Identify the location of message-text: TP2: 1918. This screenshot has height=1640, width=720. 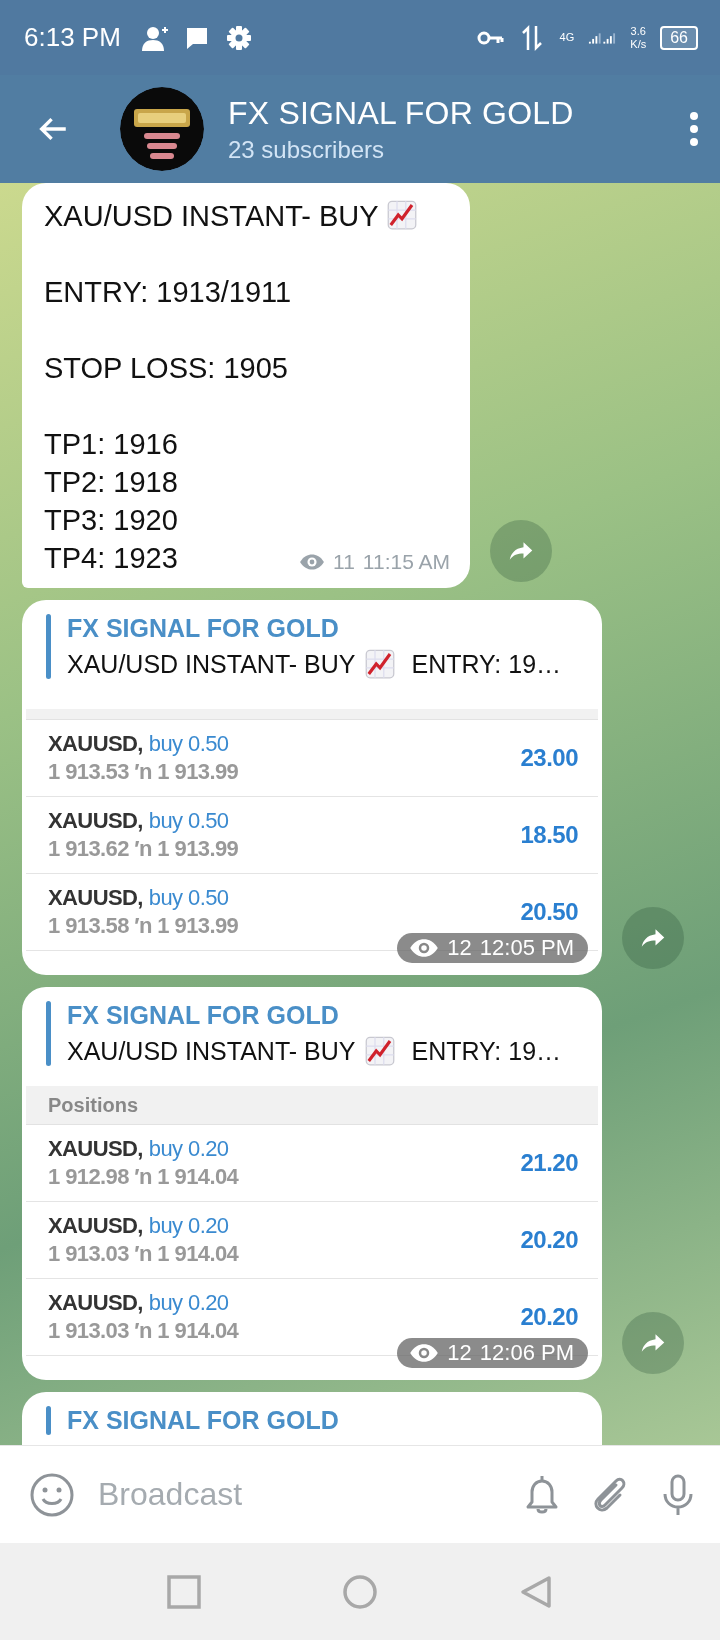
(111, 482).